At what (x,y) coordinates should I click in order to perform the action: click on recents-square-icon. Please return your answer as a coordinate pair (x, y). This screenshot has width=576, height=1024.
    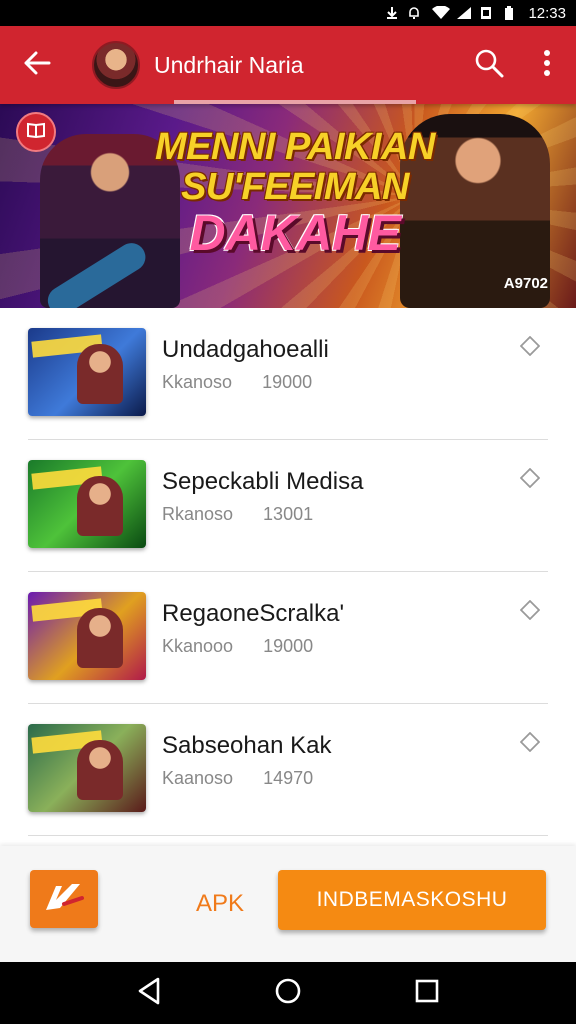
    Looking at the image, I should click on (427, 993).